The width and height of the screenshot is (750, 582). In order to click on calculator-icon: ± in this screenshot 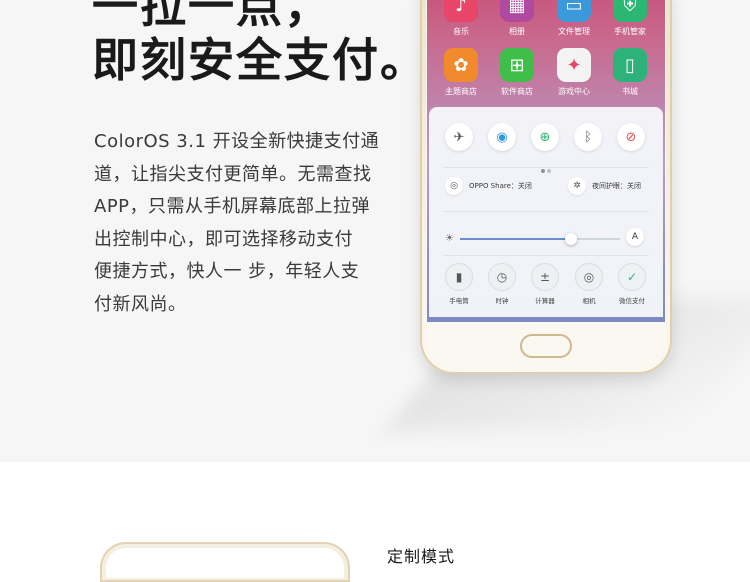, I will do `click(545, 277)`.